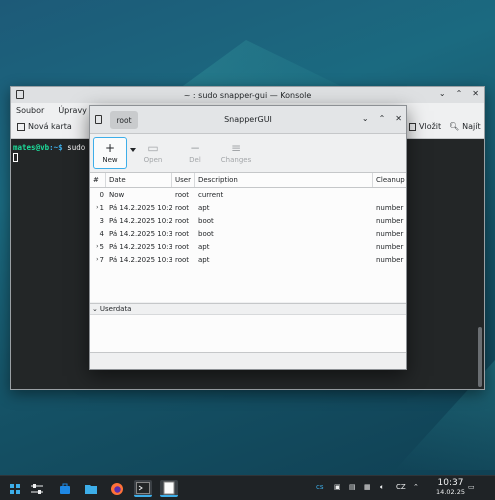 The image size is (495, 500). I want to click on konsole-title: ~ : sudo snapper-gui — Konsole, so click(247, 95).